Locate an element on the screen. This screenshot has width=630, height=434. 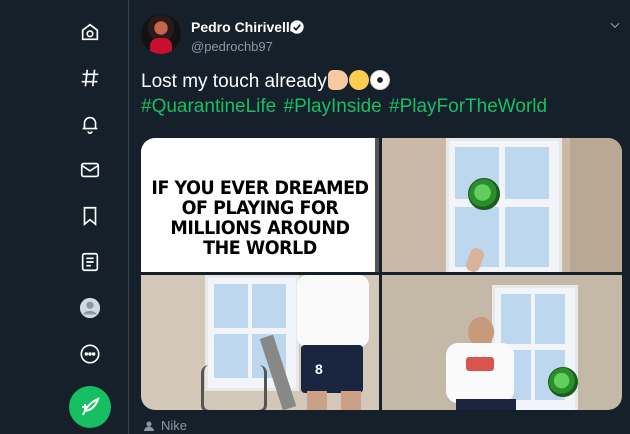
media-image-window-ball is located at coordinates (502, 205).